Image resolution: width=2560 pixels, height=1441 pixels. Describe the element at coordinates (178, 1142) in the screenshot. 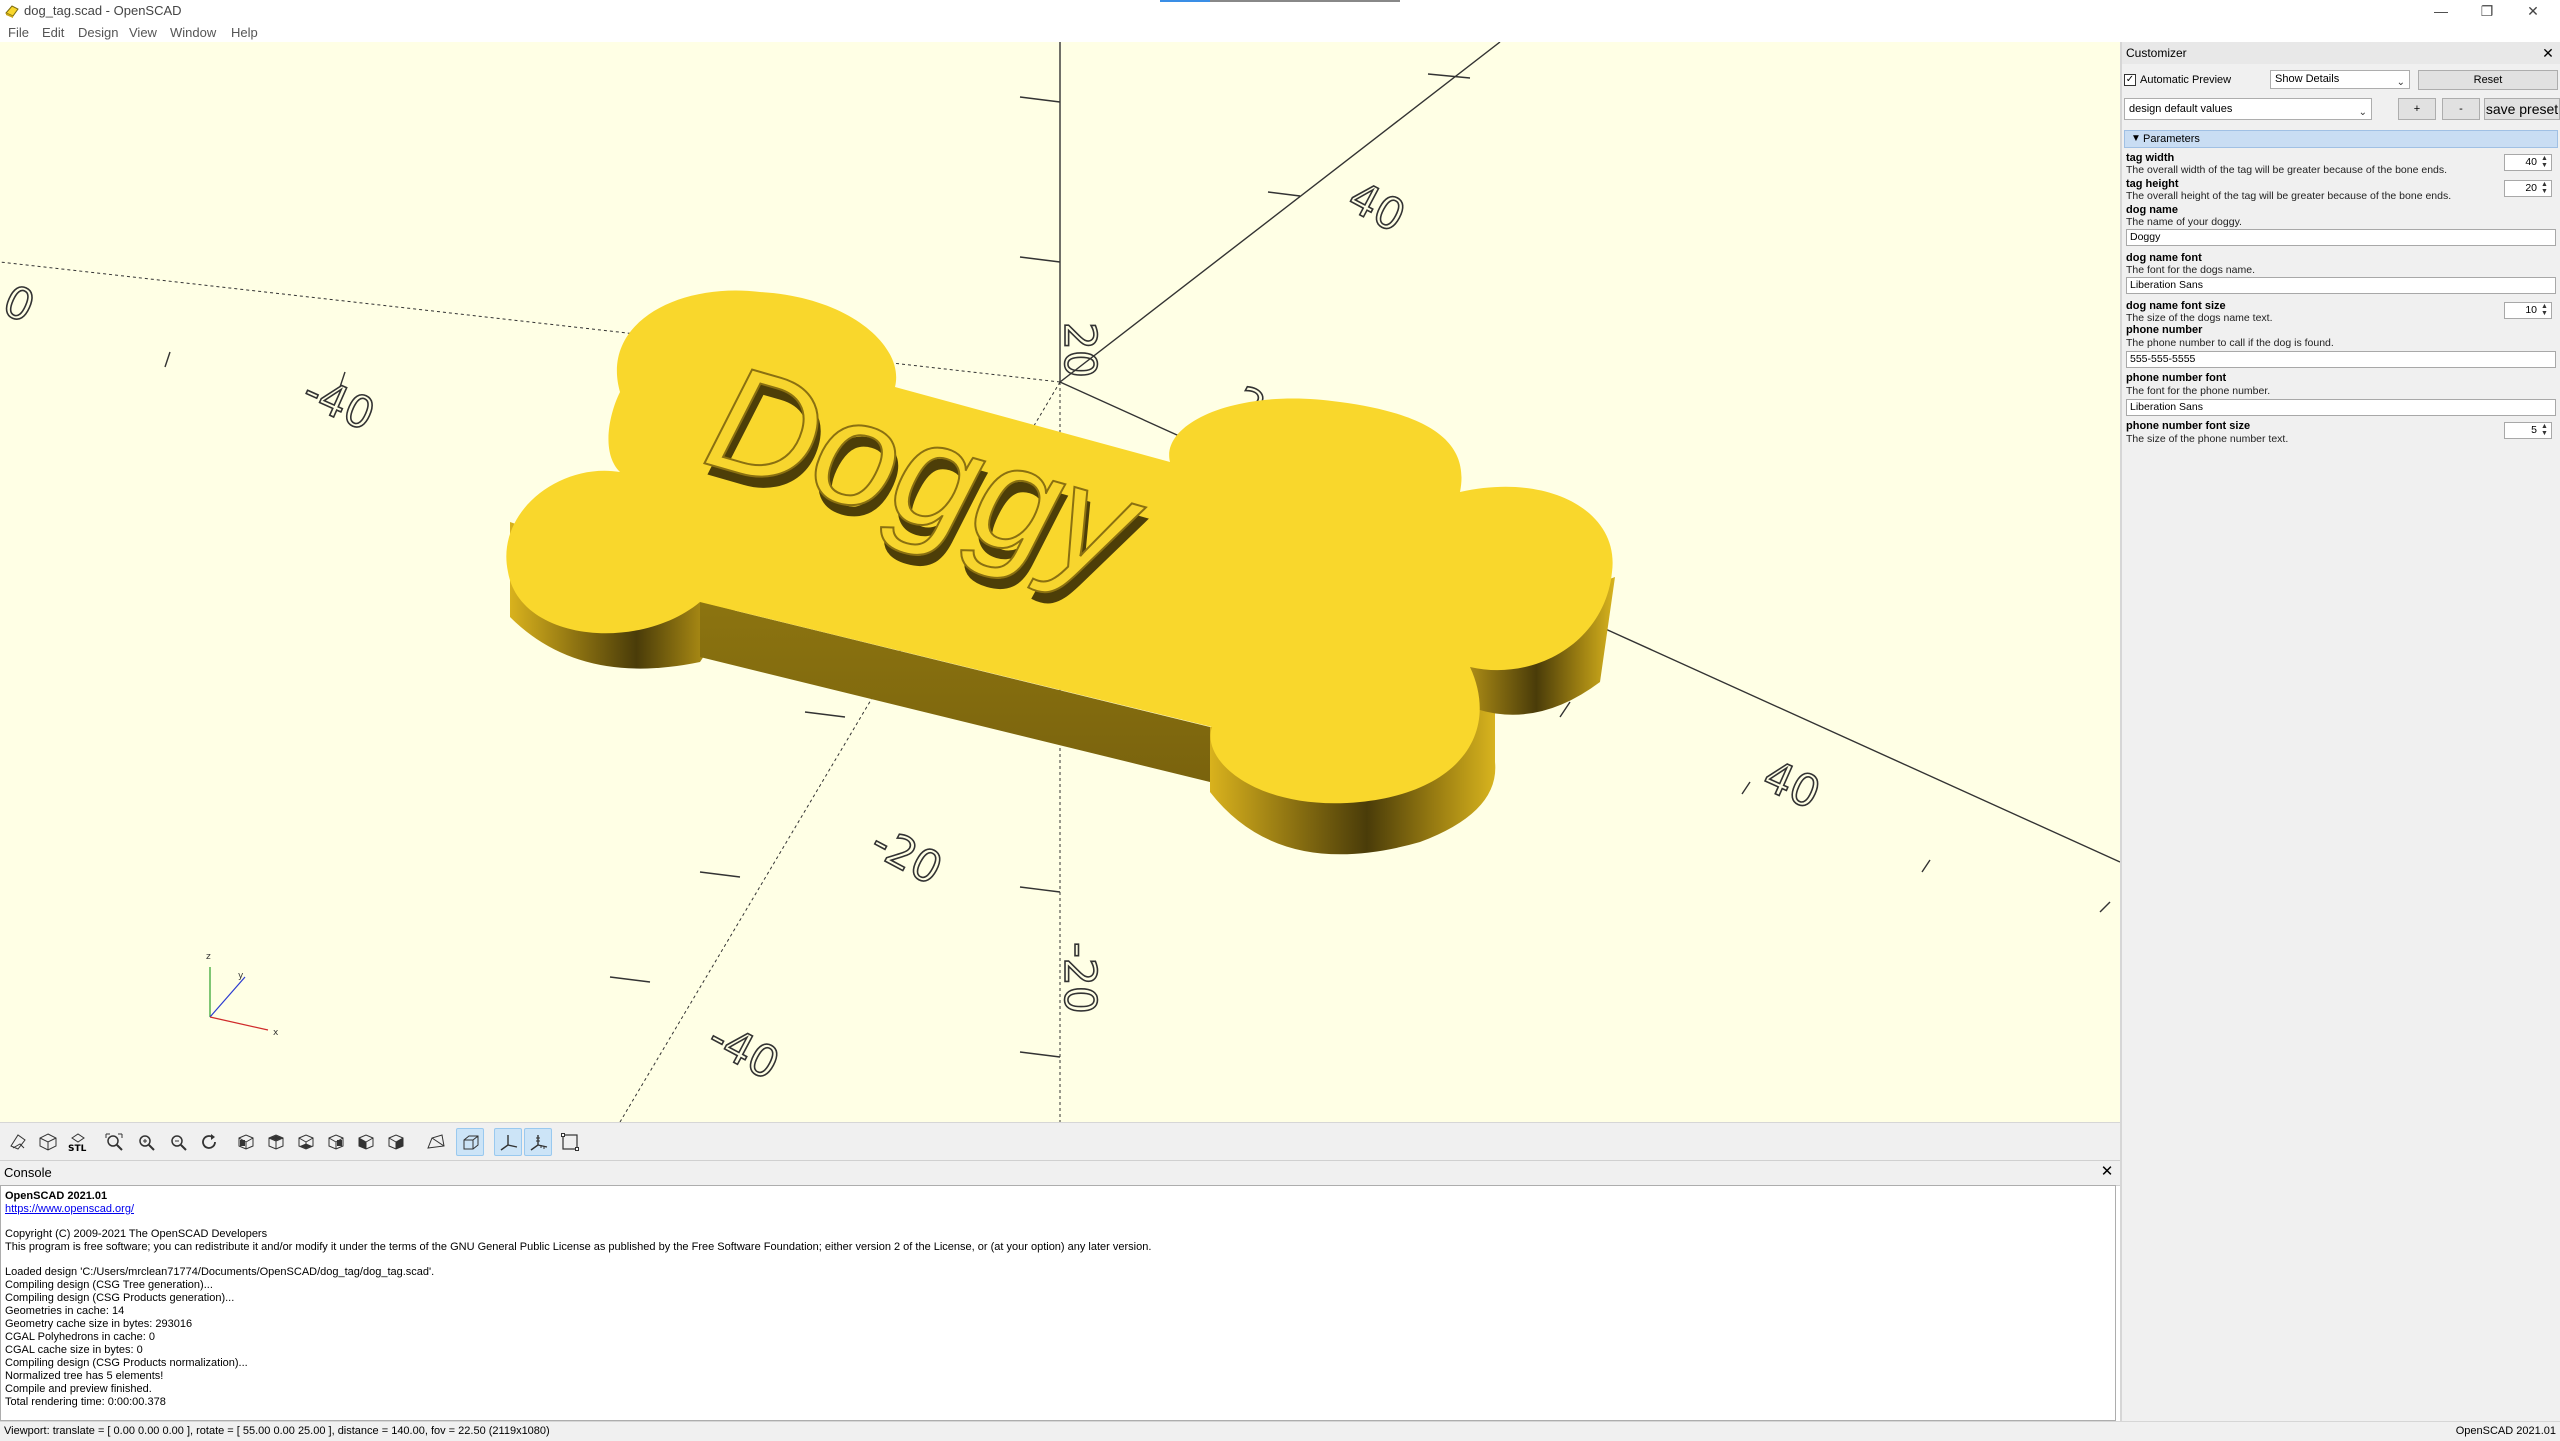

I see `zoom-out-button` at that location.